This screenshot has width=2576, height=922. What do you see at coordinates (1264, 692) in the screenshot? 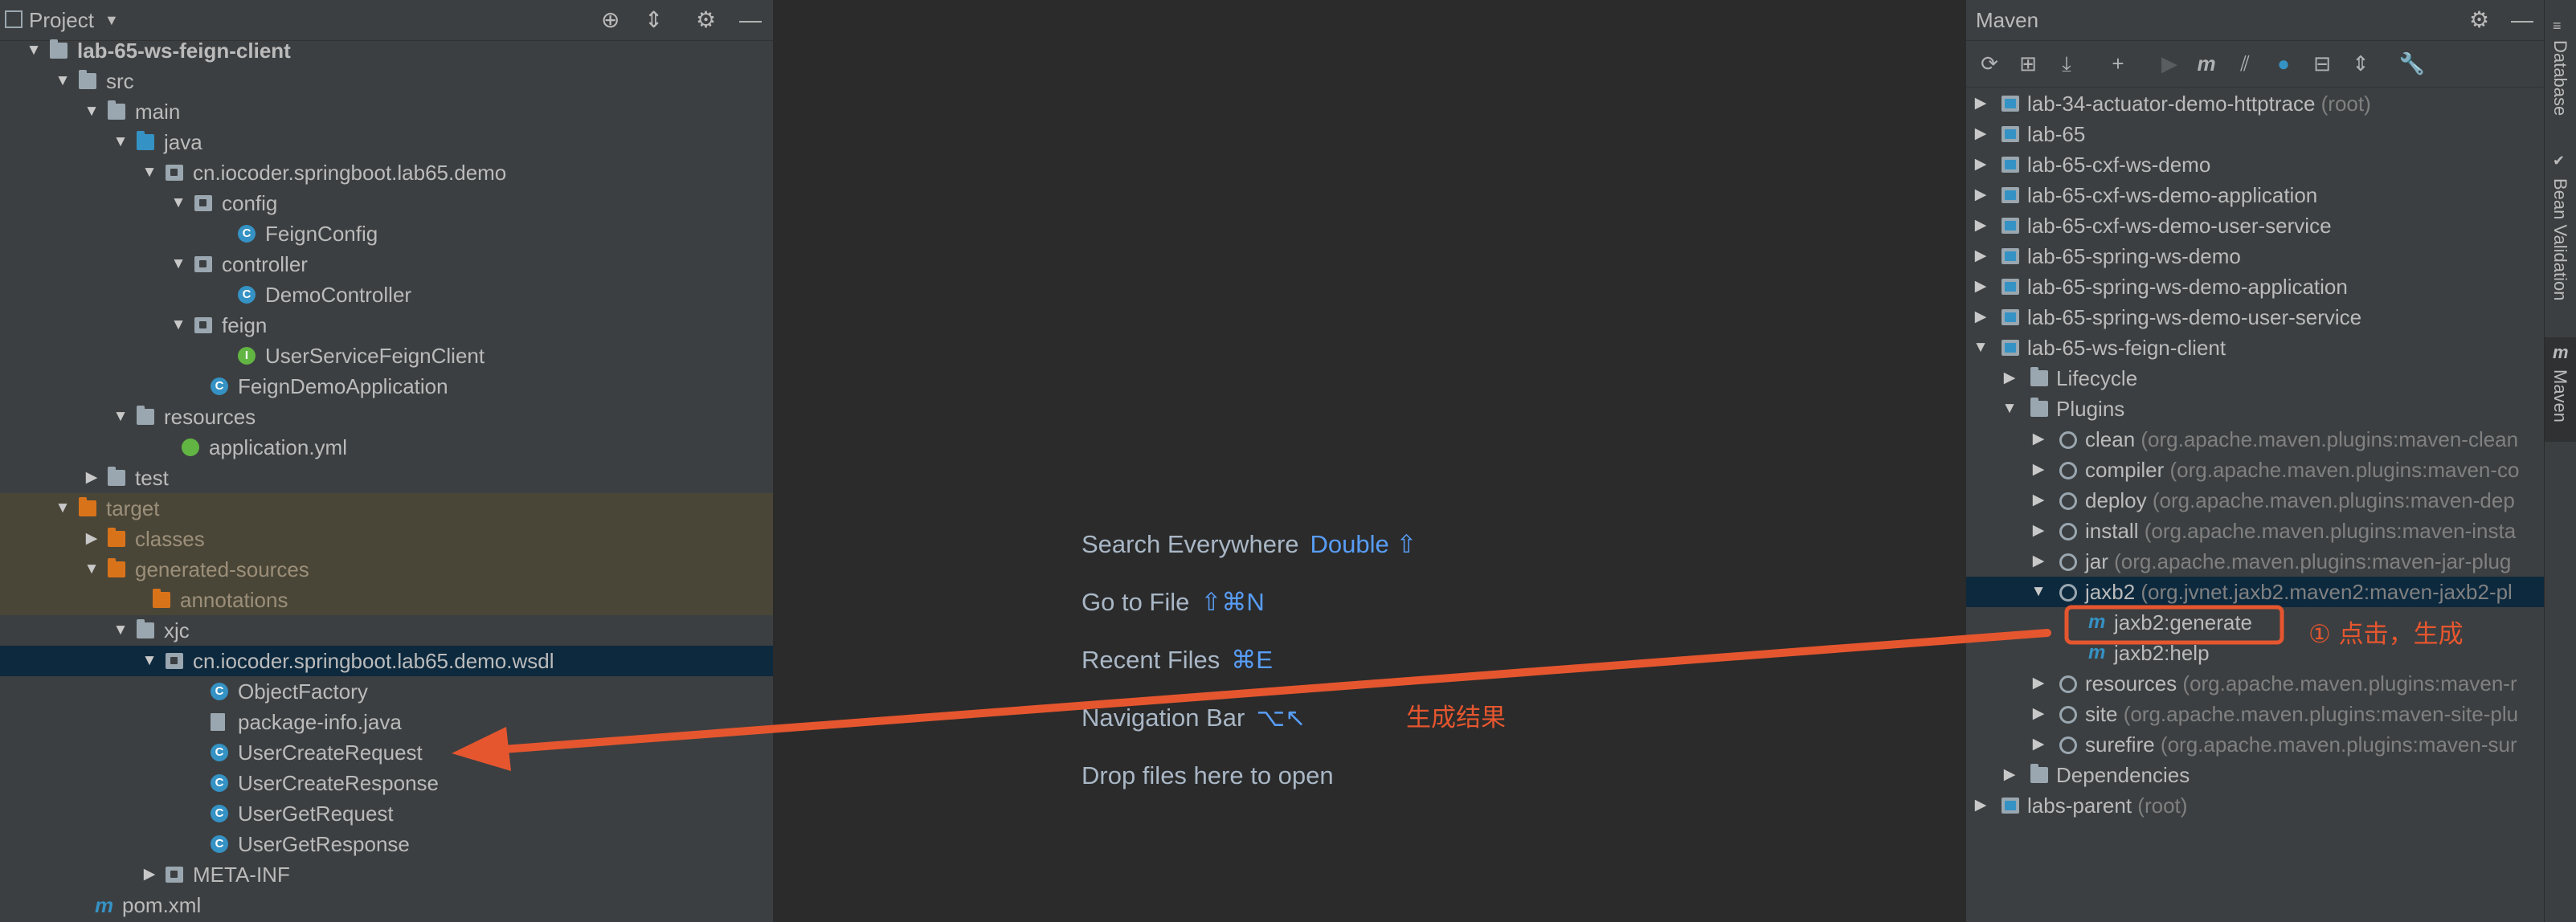
I see `annotation-arrow-line` at bounding box center [1264, 692].